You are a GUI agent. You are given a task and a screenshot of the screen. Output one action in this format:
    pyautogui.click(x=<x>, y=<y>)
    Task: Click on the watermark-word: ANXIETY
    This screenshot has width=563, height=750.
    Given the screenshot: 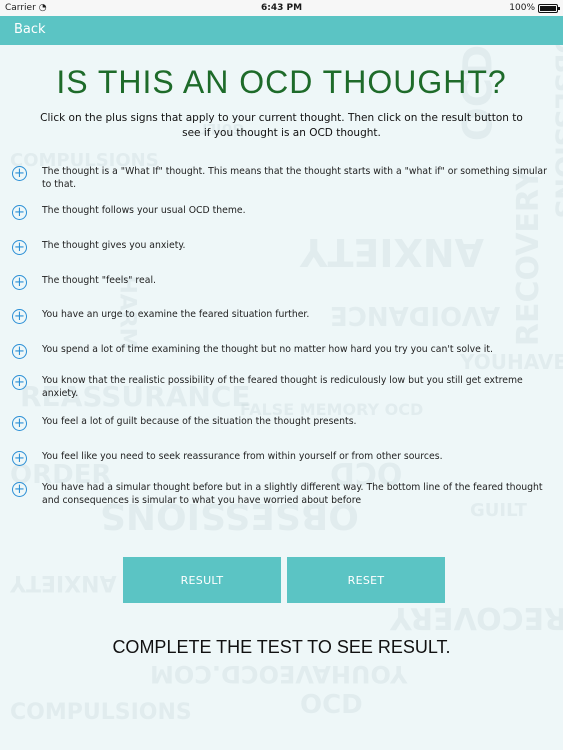 What is the action you would take?
    pyautogui.click(x=63, y=582)
    